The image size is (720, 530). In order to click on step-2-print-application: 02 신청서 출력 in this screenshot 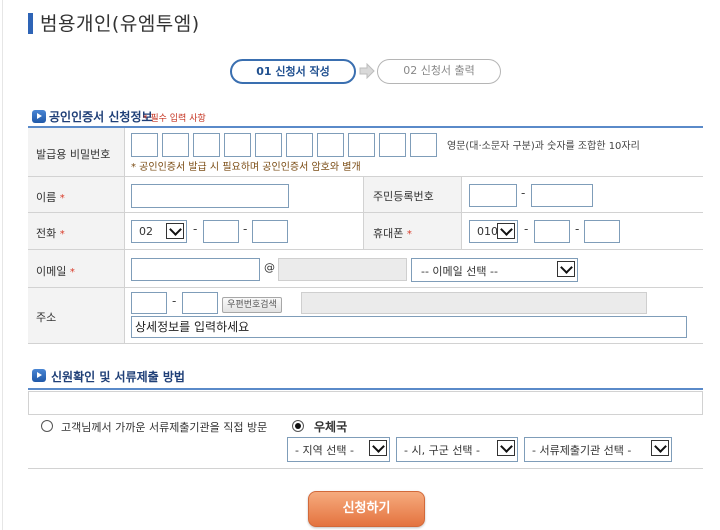, I will do `click(439, 71)`.